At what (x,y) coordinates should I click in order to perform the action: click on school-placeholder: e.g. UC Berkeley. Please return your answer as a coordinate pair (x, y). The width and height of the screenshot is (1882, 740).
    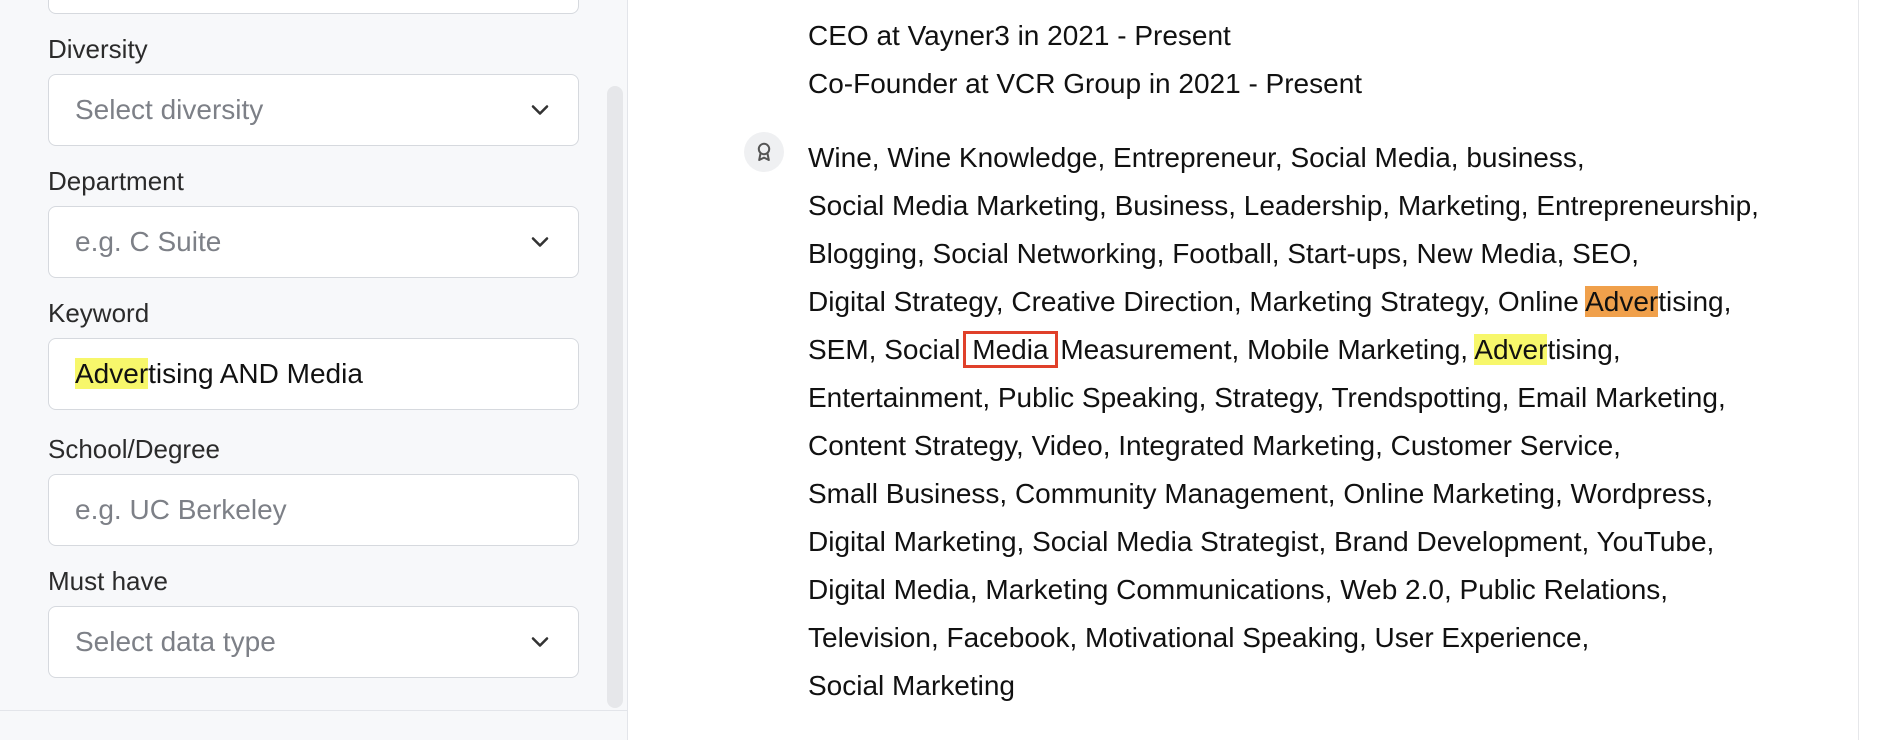
    Looking at the image, I should click on (181, 509).